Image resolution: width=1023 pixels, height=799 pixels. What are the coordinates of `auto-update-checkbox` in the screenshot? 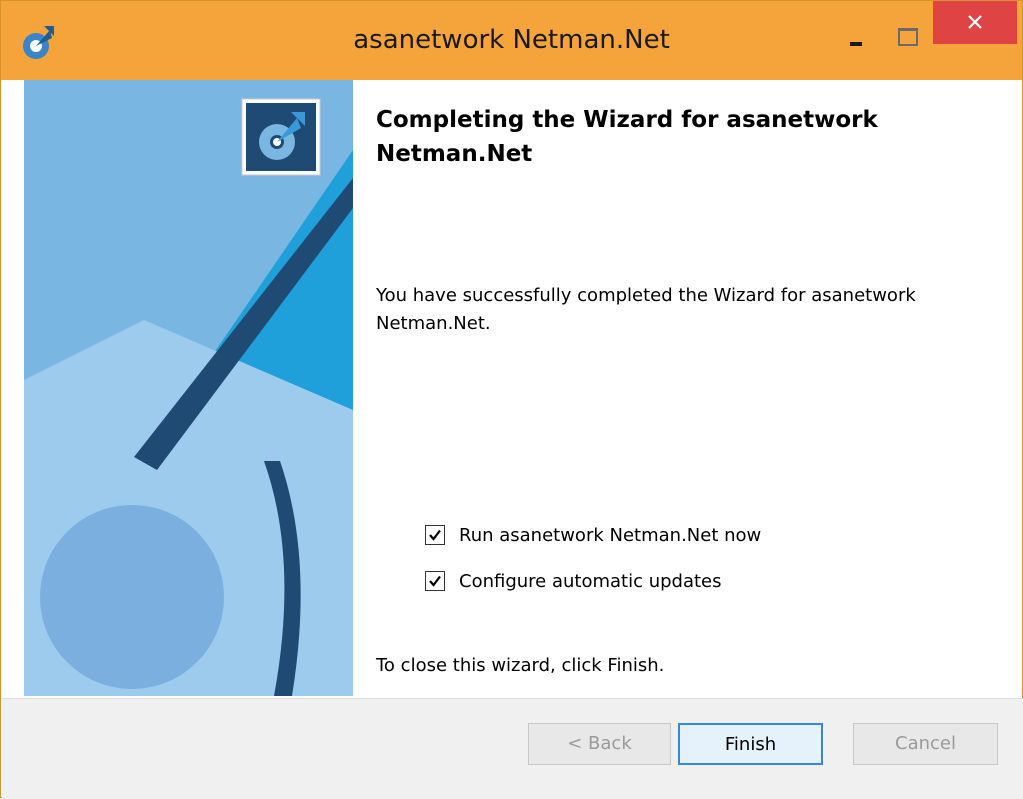 It's located at (435, 581).